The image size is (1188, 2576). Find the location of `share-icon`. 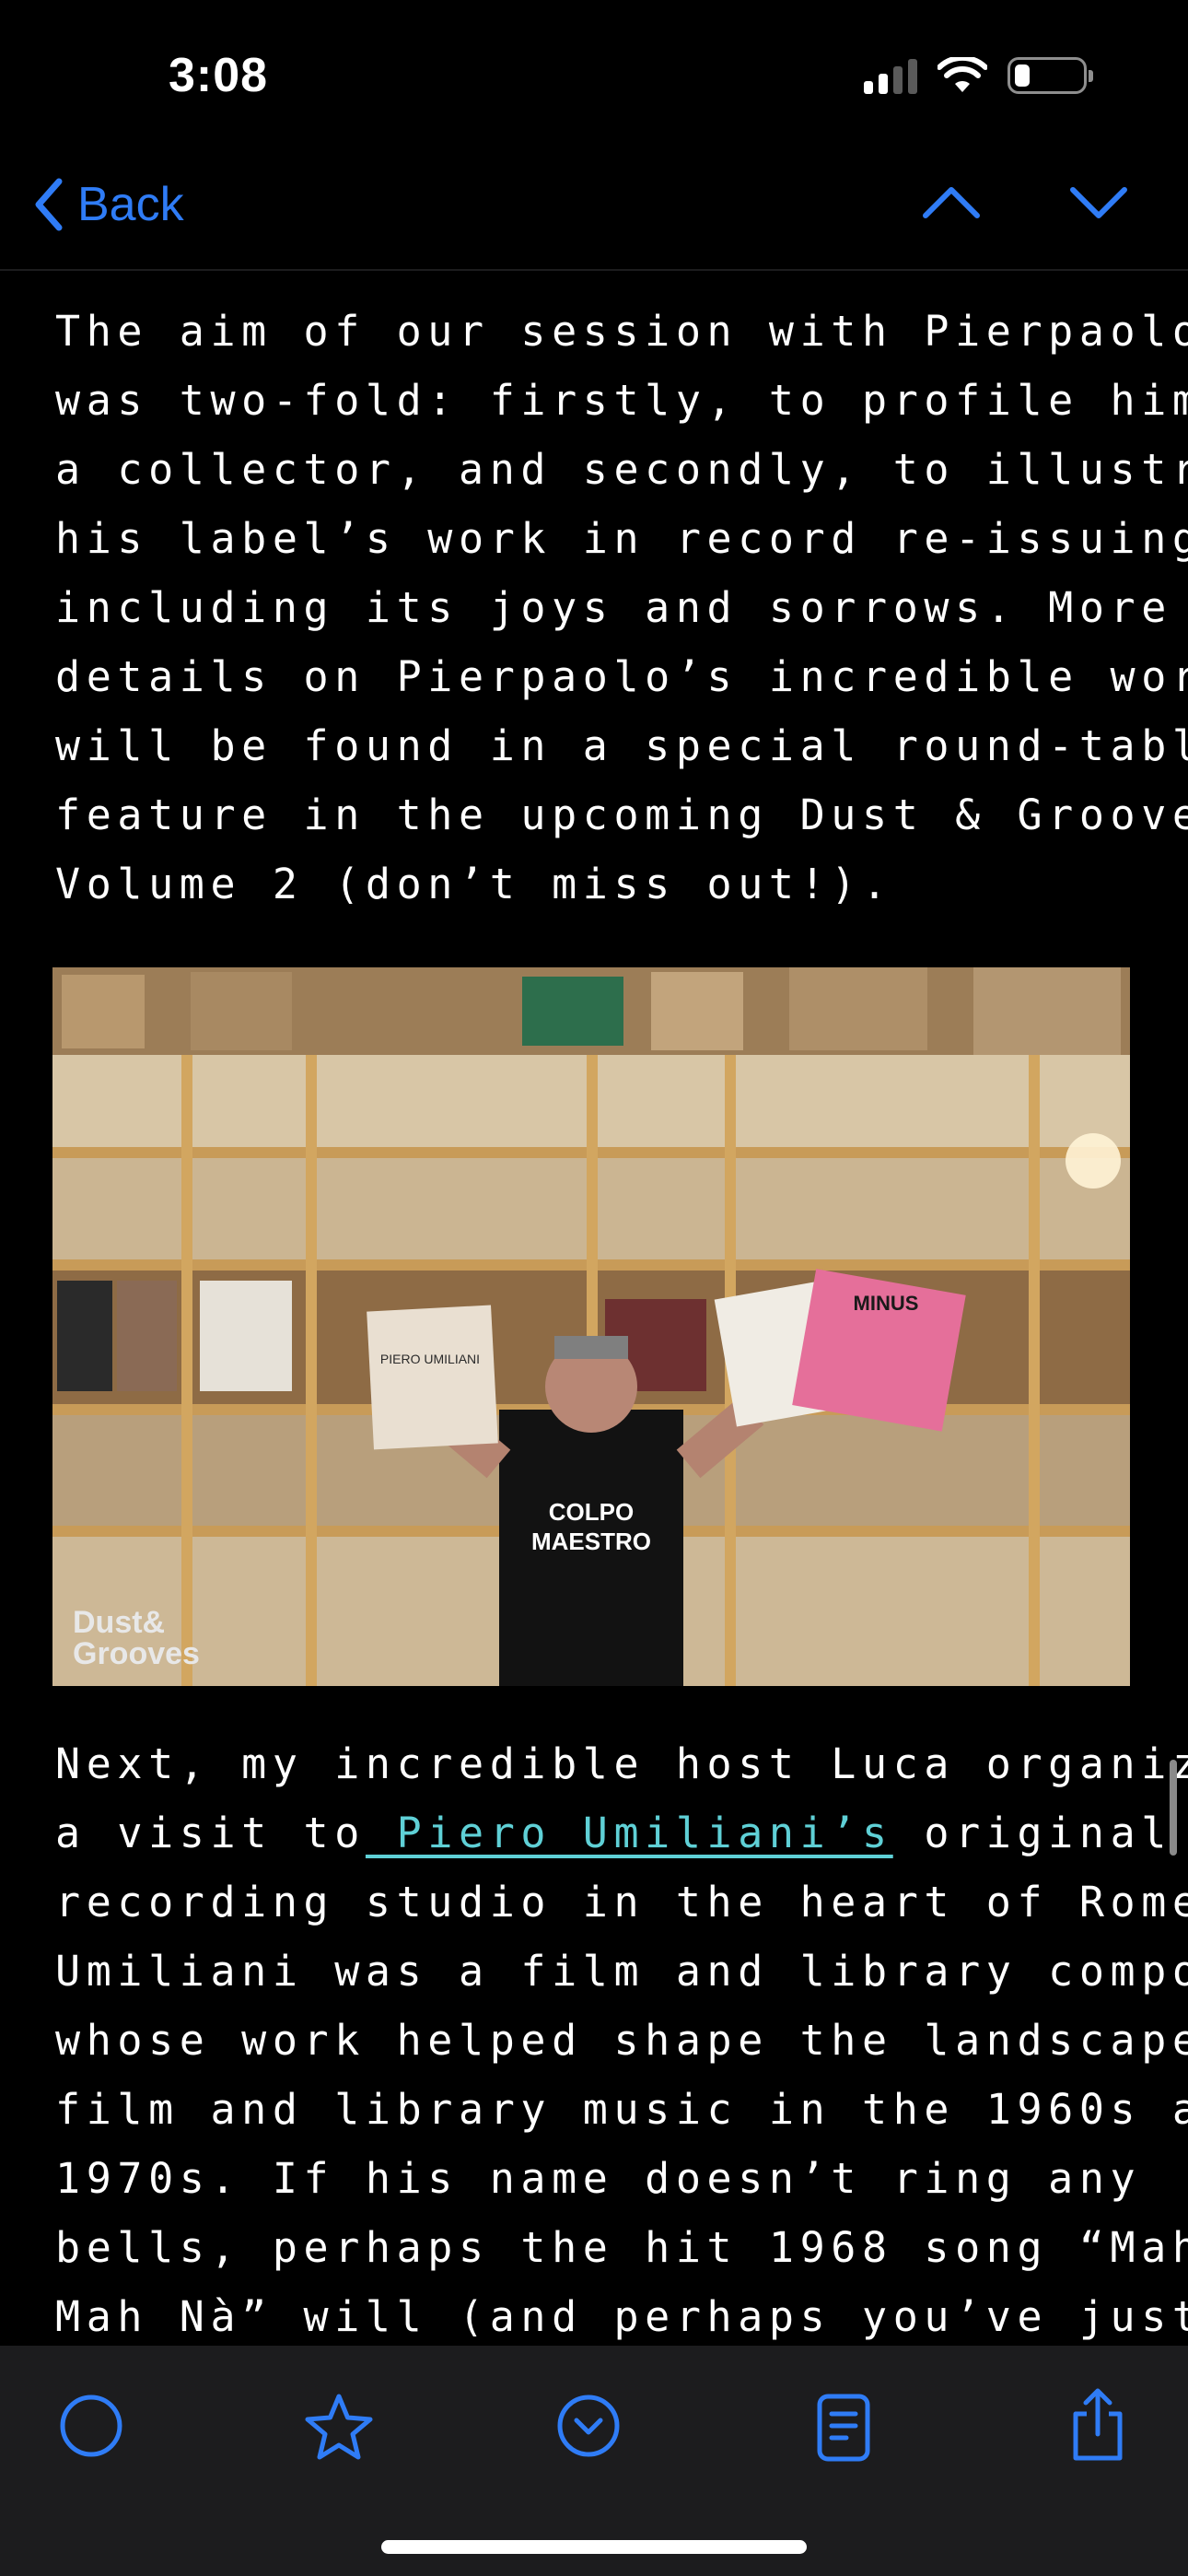

share-icon is located at coordinates (1098, 2424).